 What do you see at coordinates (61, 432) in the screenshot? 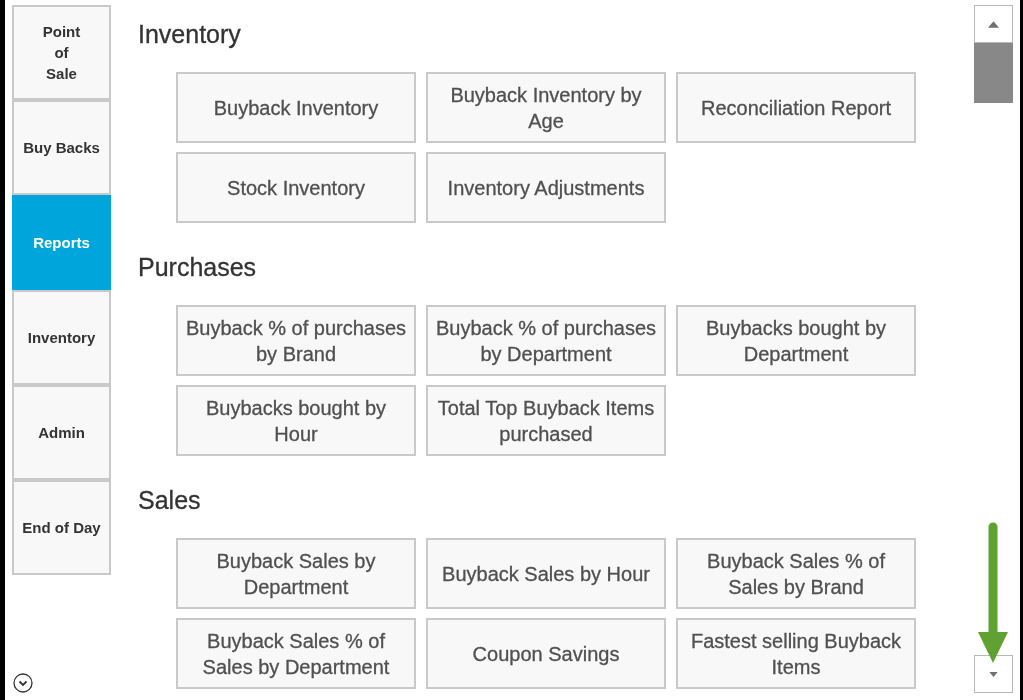
I see `sidebar-tab: Admin` at bounding box center [61, 432].